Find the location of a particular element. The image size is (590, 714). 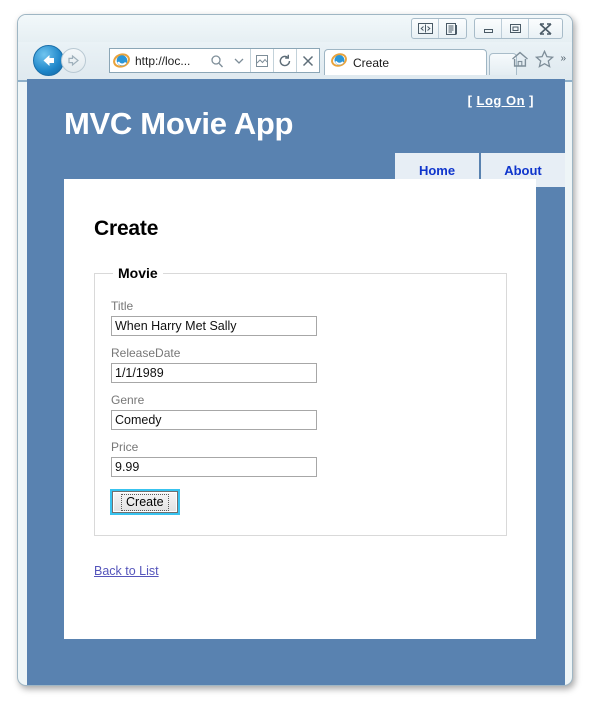

create-submit-button-label: Create is located at coordinates (145, 502).